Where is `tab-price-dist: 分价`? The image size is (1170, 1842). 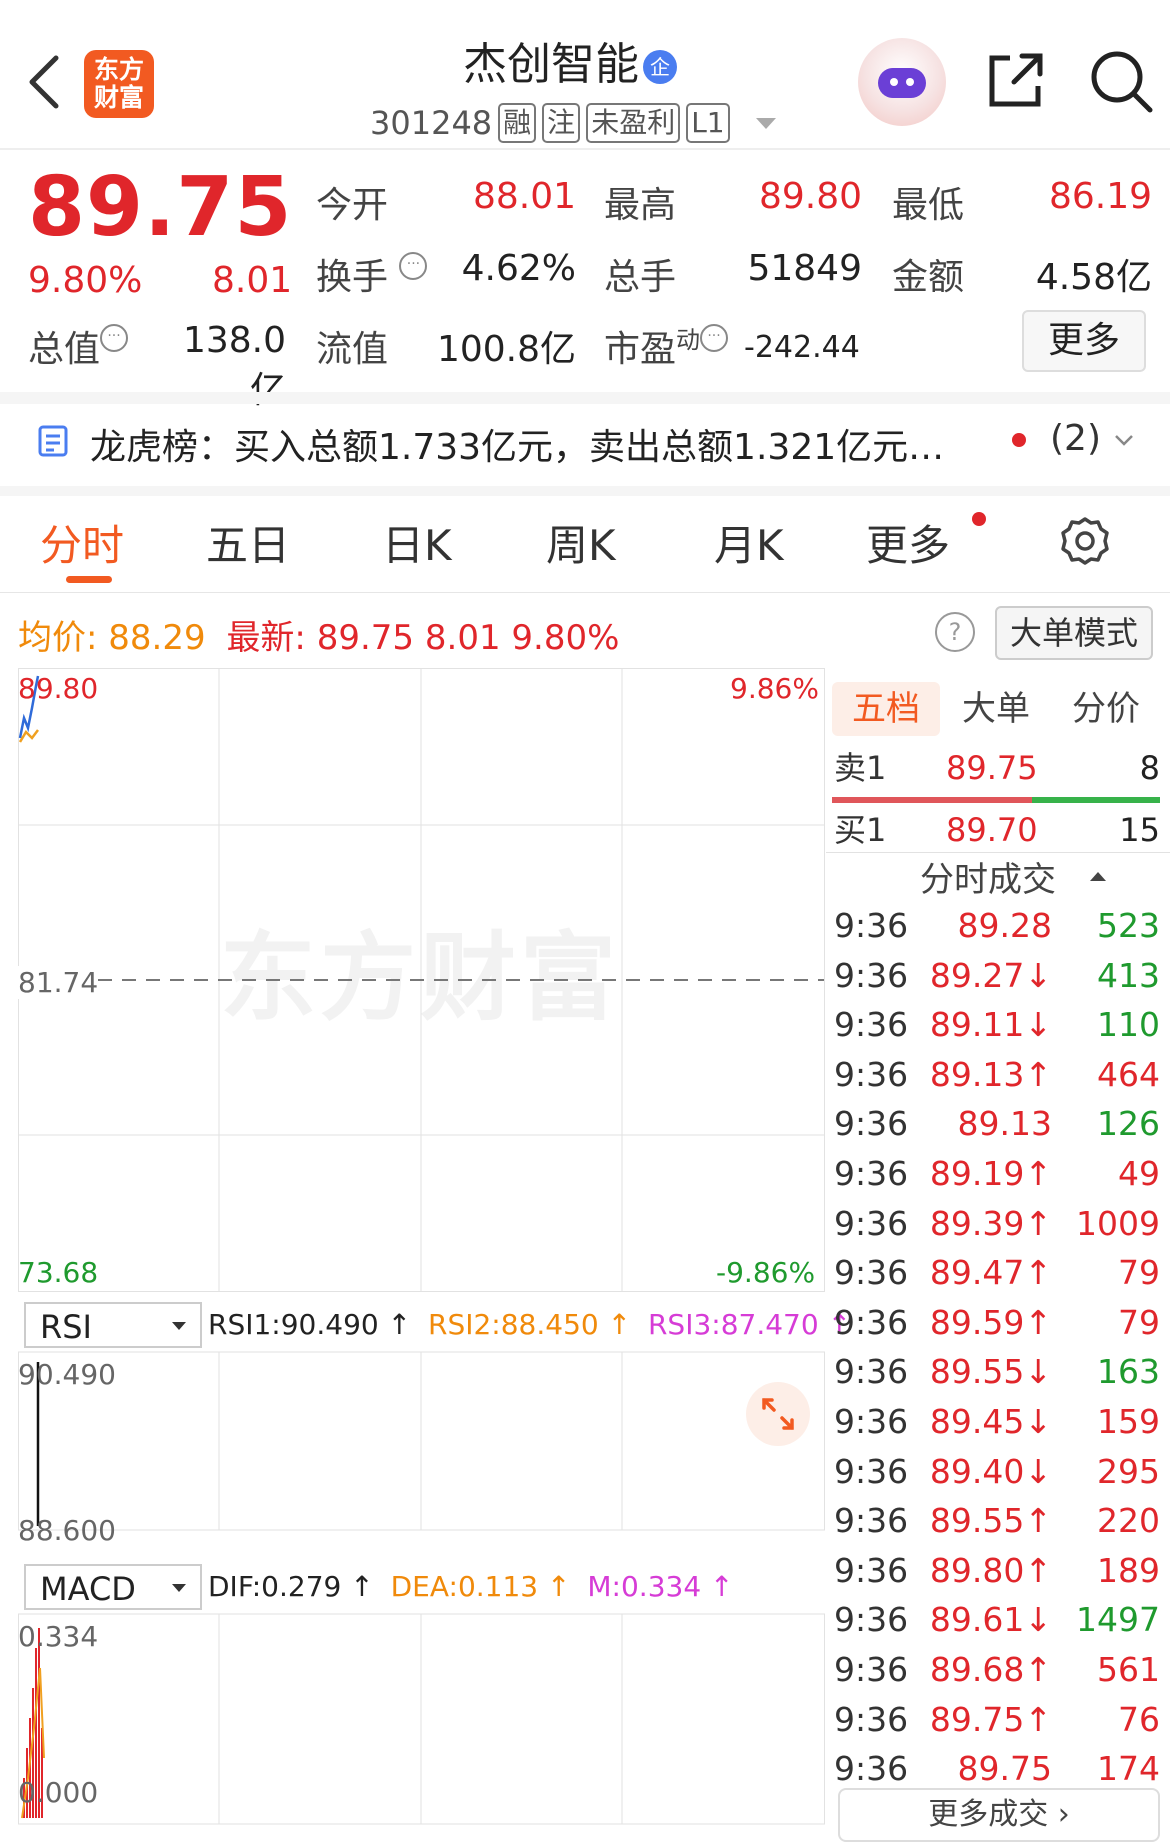 tab-price-dist: 分价 is located at coordinates (1106, 709).